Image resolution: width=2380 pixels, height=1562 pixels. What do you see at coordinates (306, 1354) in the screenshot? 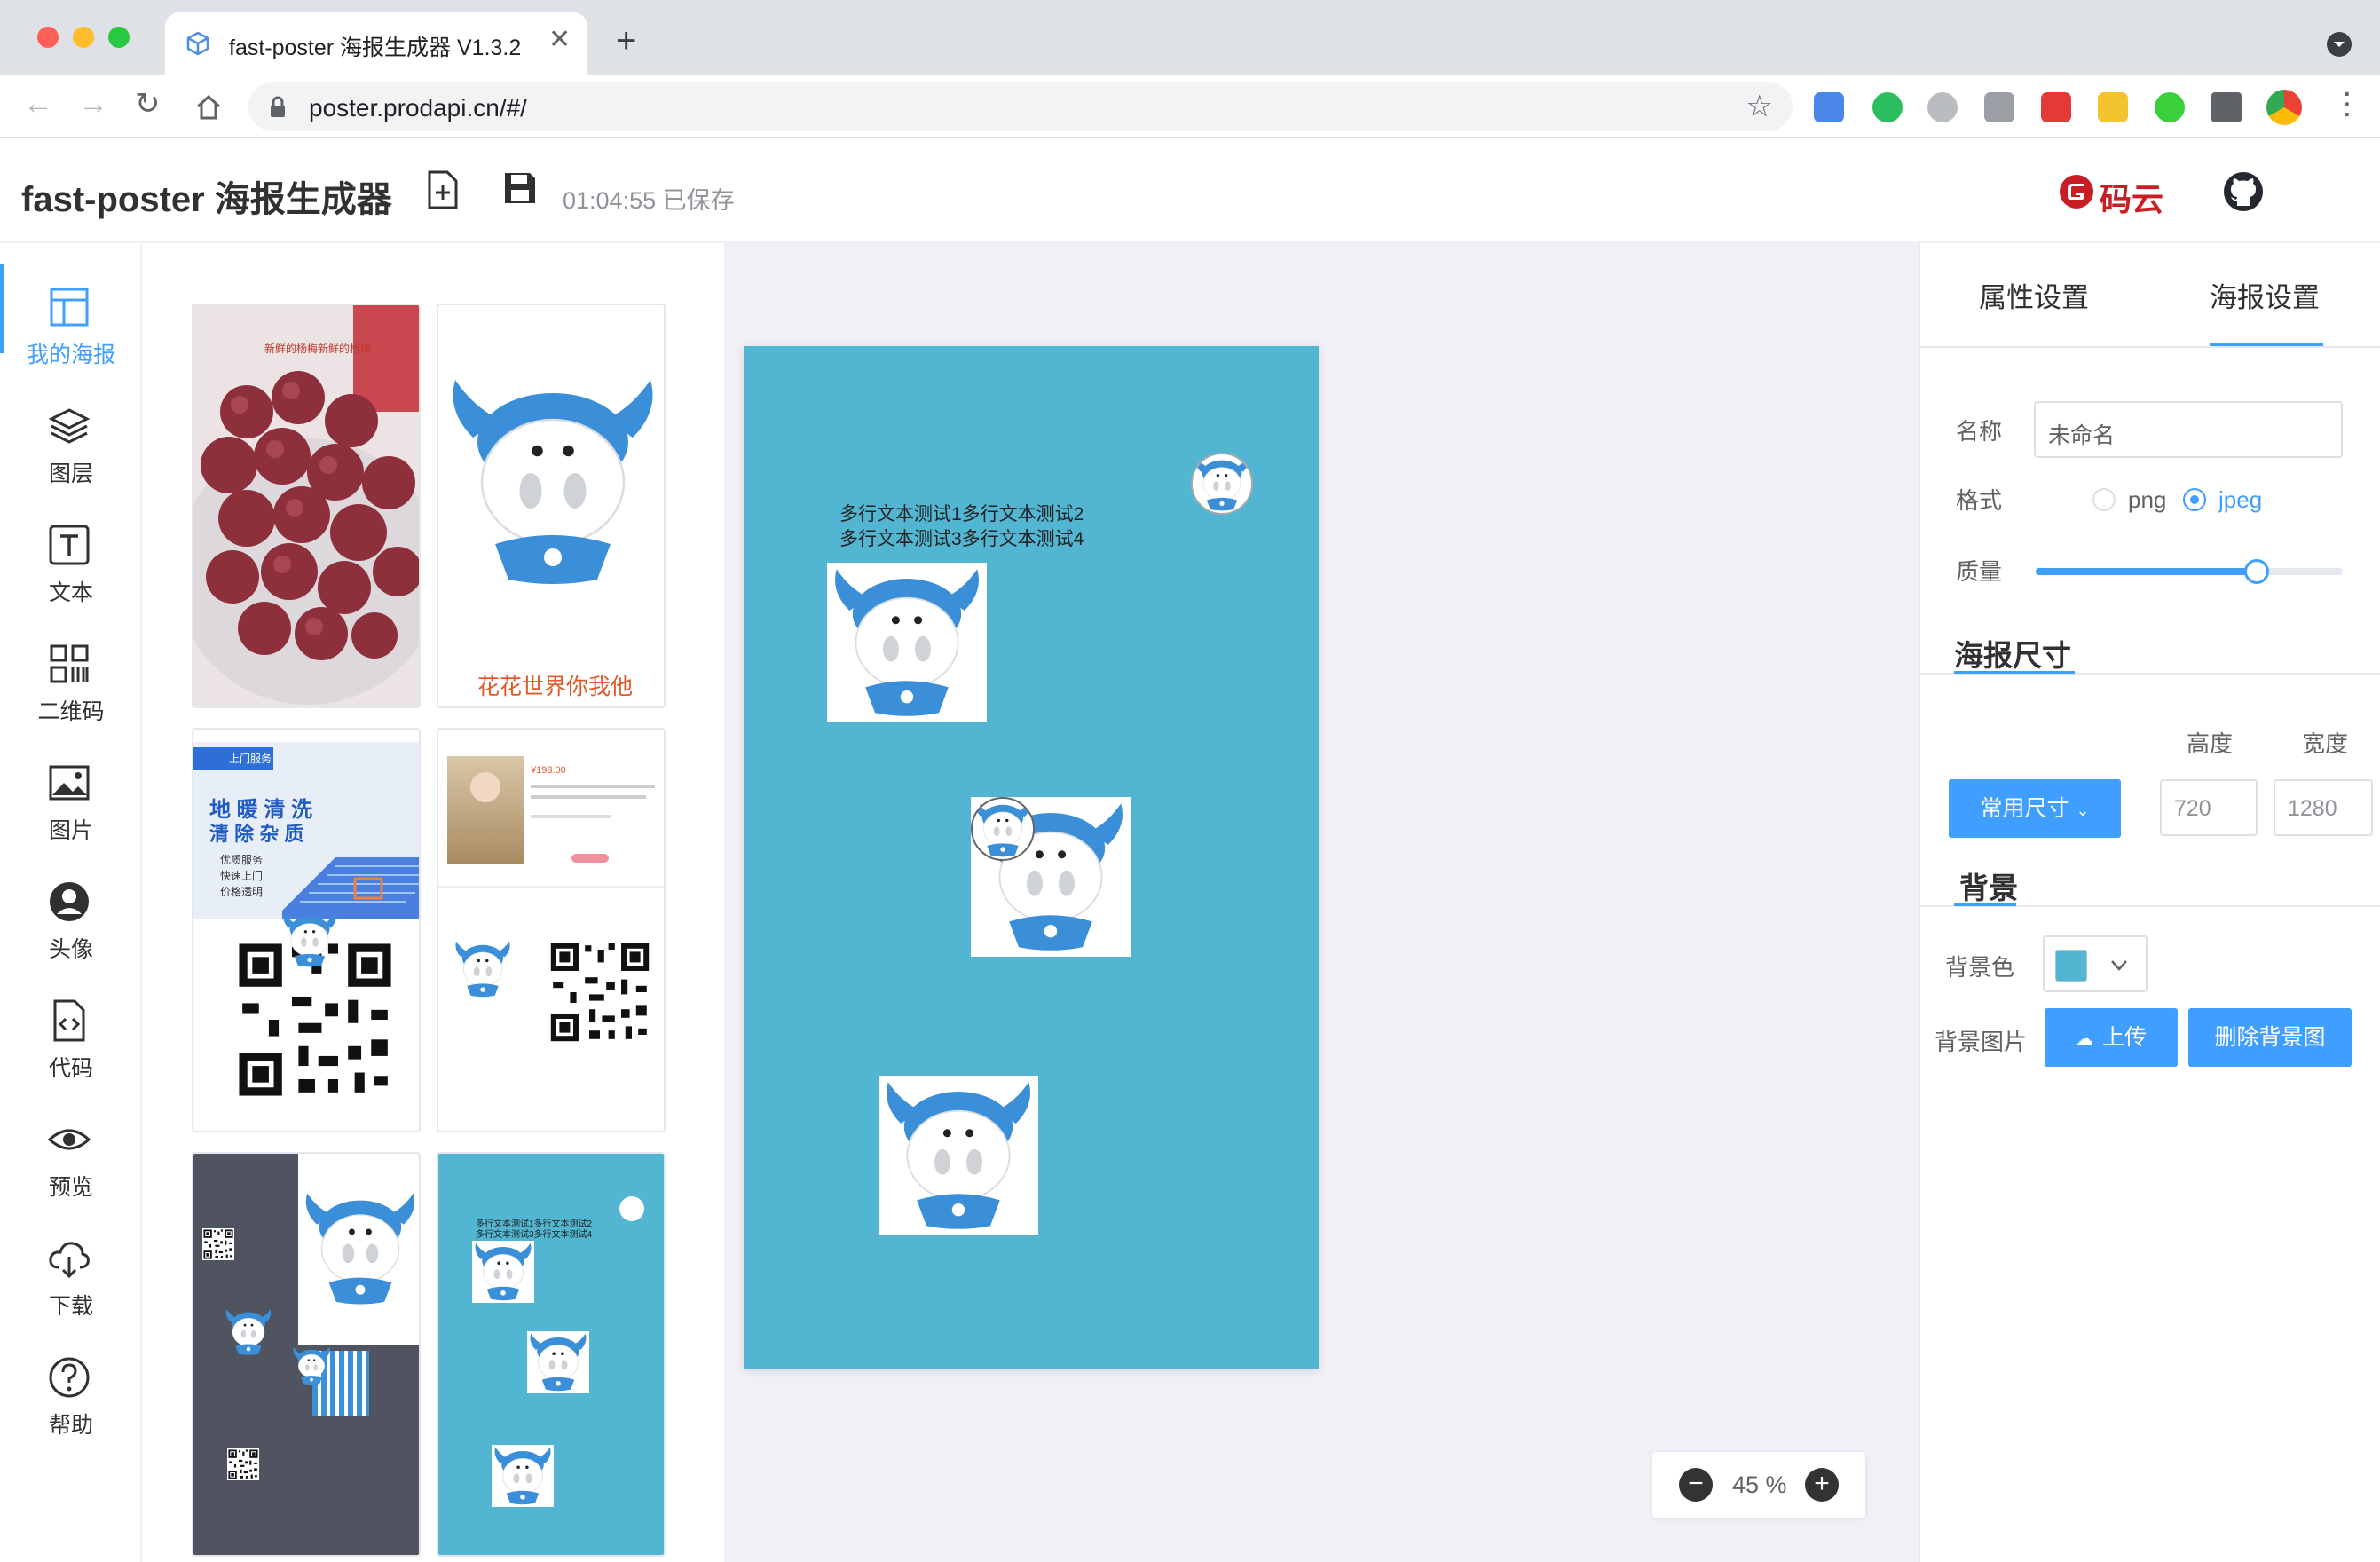
I see `template-card` at bounding box center [306, 1354].